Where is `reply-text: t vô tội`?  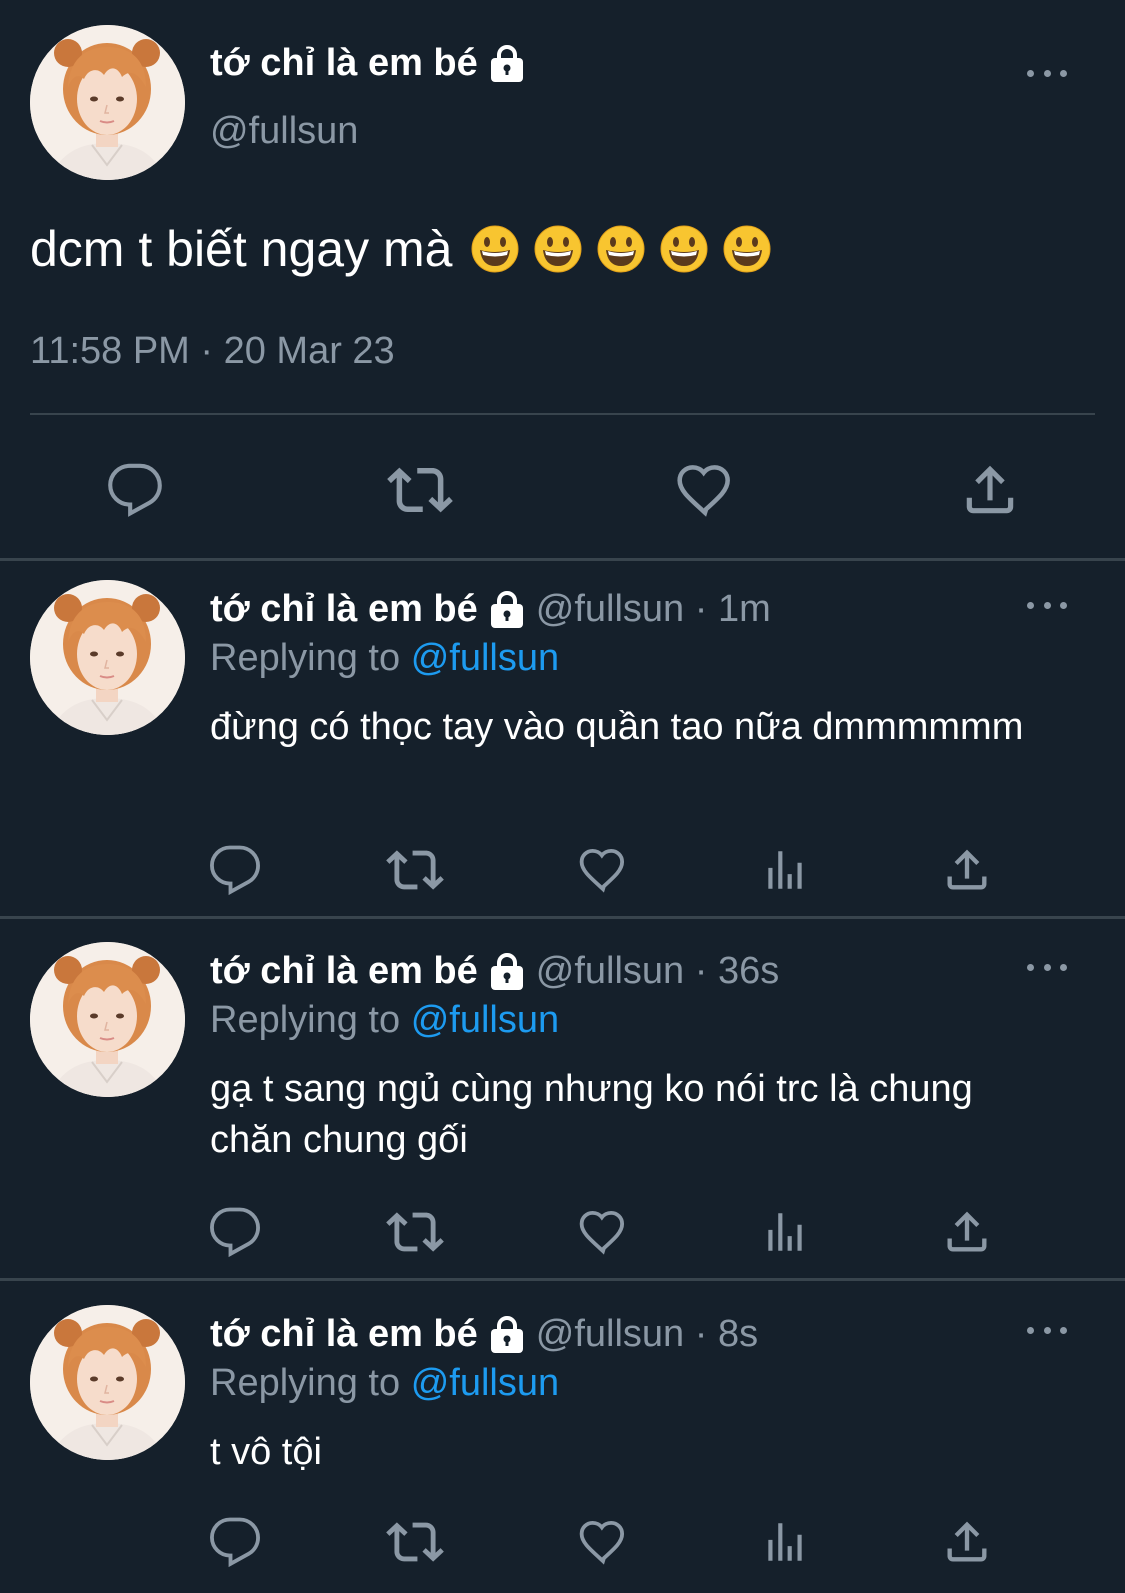 reply-text: t vô tội is located at coordinates (266, 1452).